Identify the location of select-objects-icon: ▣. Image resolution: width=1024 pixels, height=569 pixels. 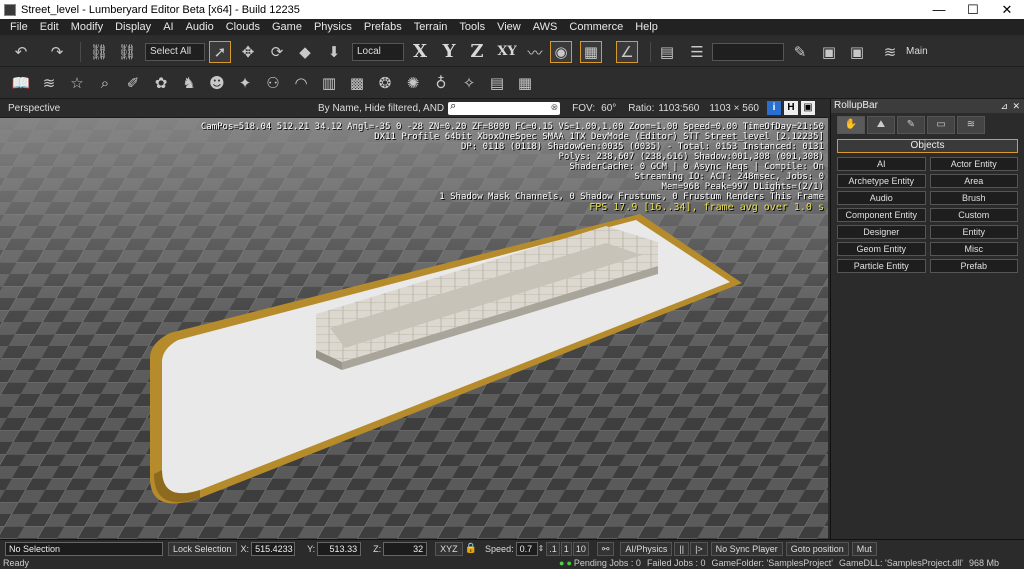
(857, 52).